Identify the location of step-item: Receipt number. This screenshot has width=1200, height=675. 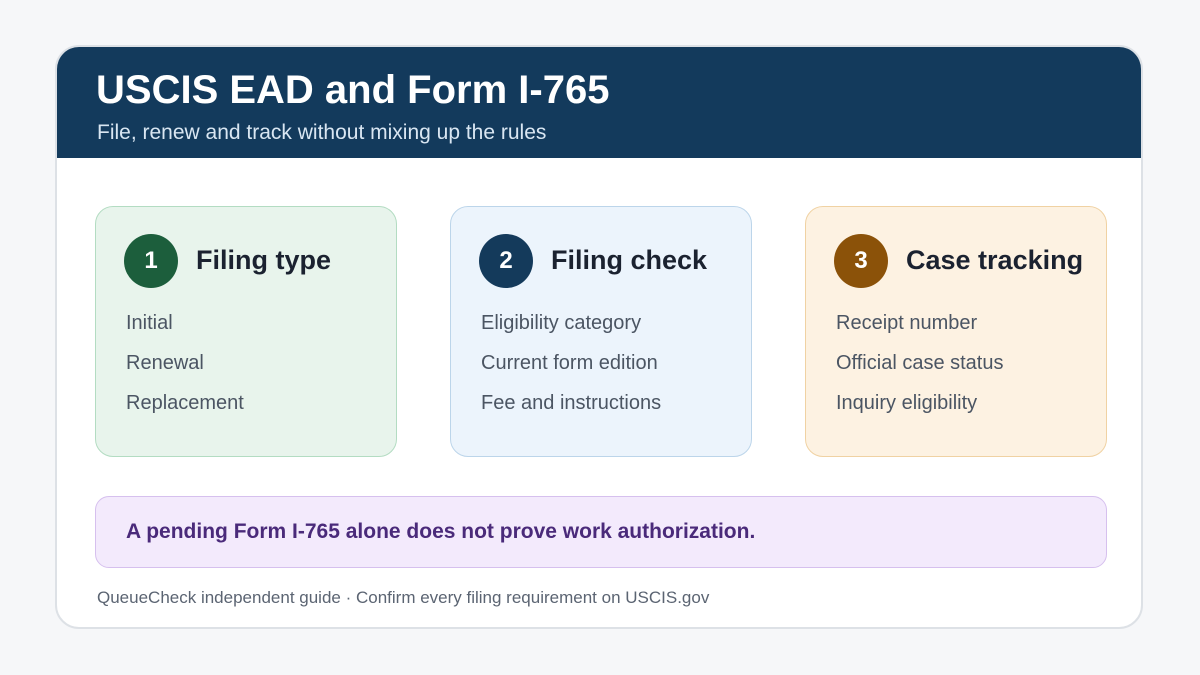
(907, 323).